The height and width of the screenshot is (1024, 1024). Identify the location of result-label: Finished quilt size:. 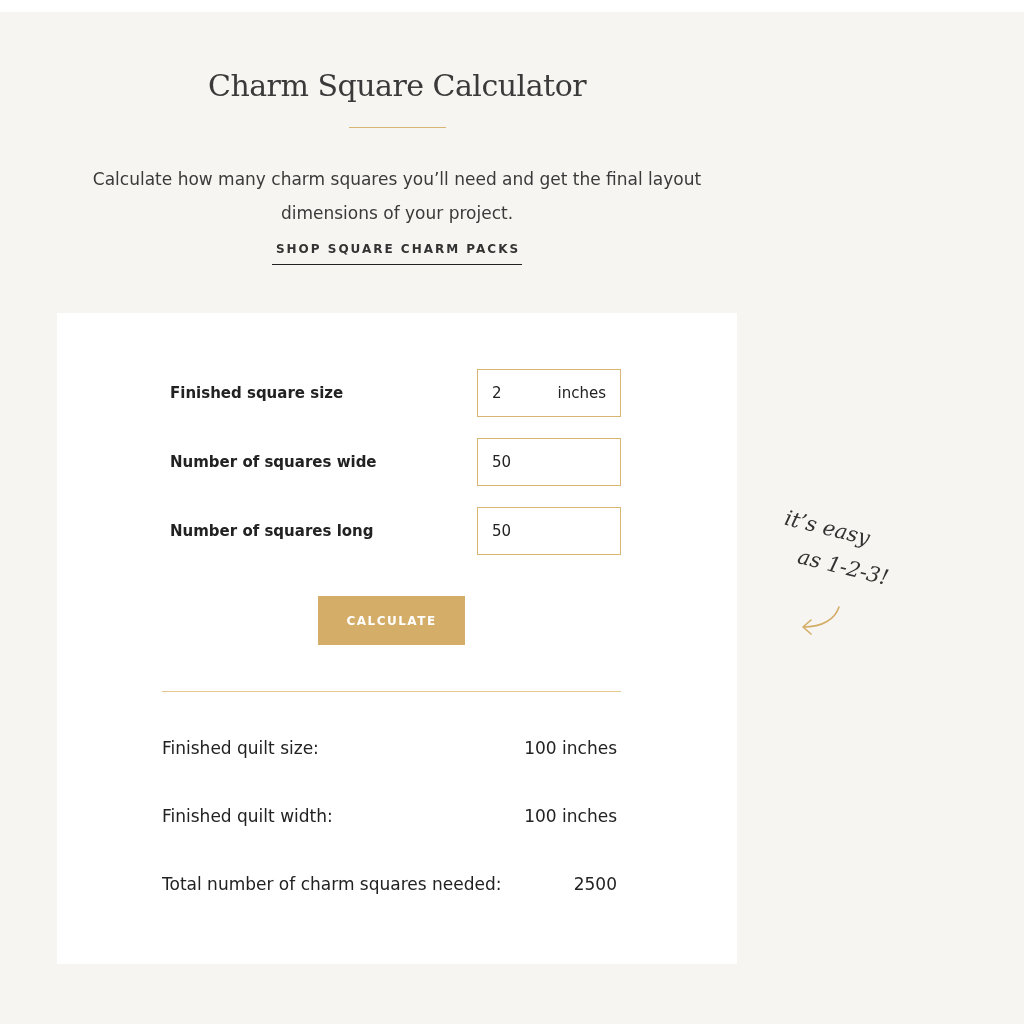
(240, 749).